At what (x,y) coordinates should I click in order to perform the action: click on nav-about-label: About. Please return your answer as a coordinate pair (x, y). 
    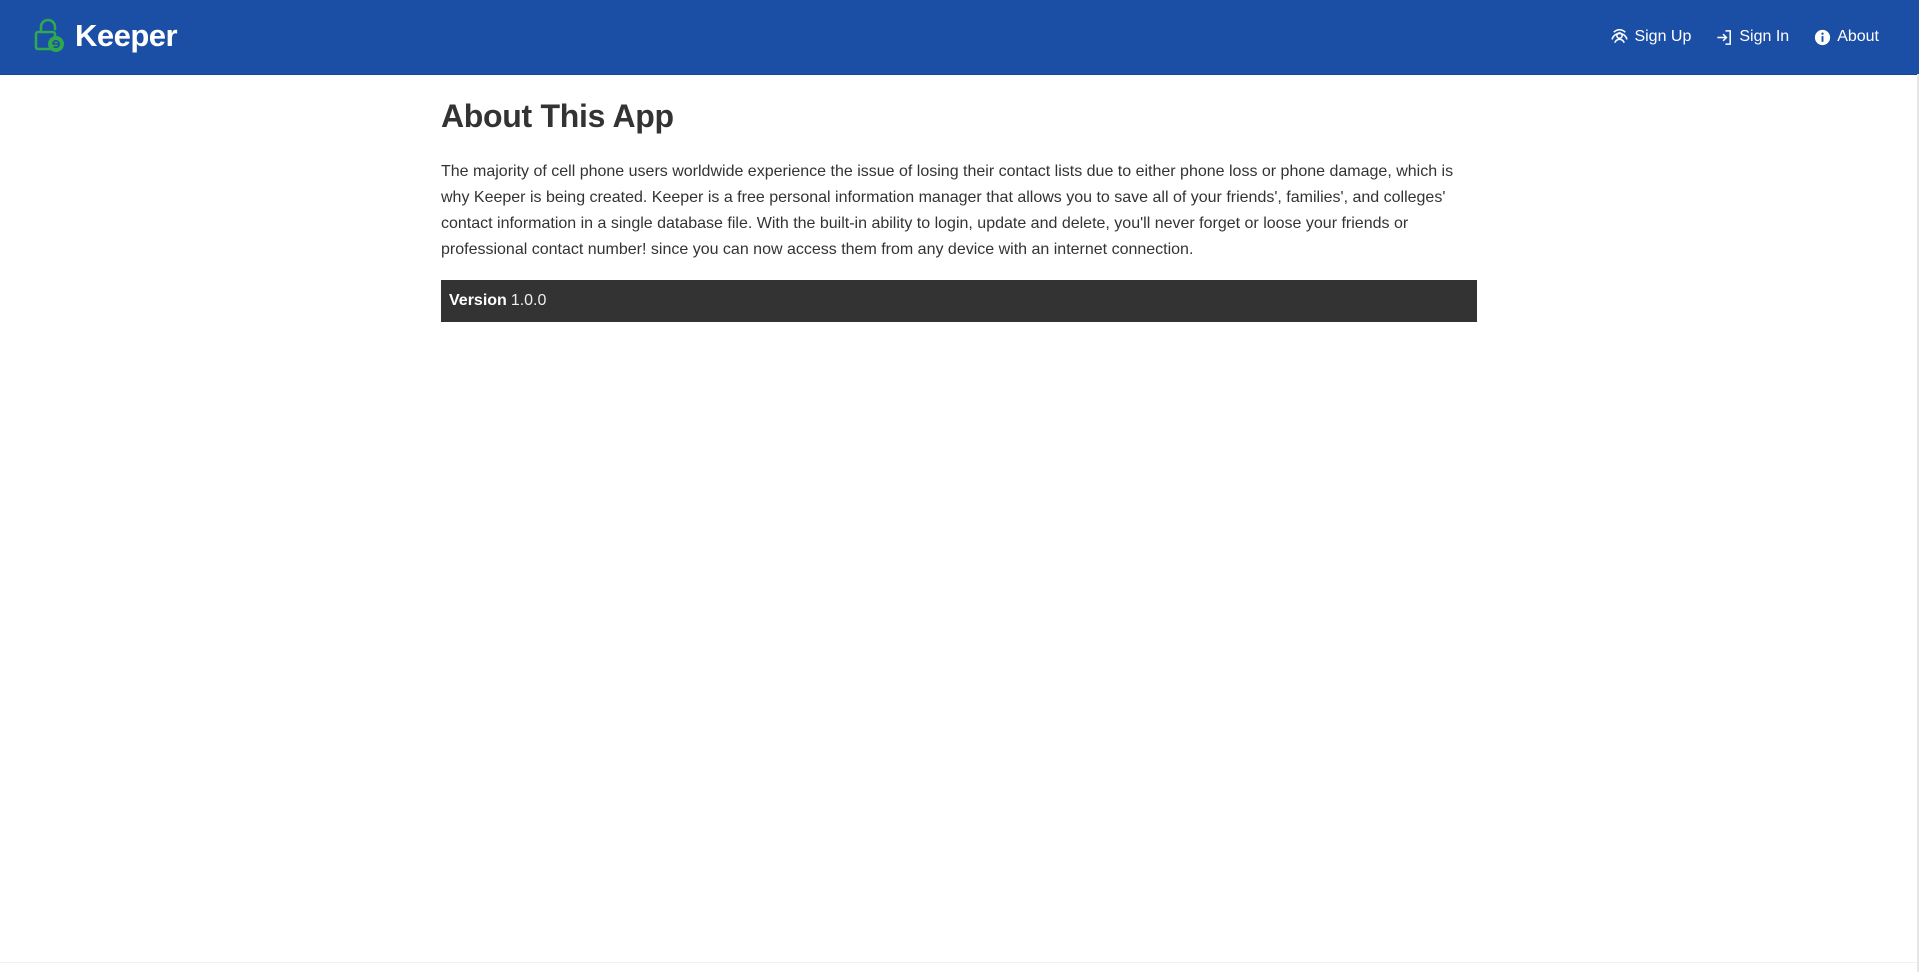
    Looking at the image, I should click on (1858, 36).